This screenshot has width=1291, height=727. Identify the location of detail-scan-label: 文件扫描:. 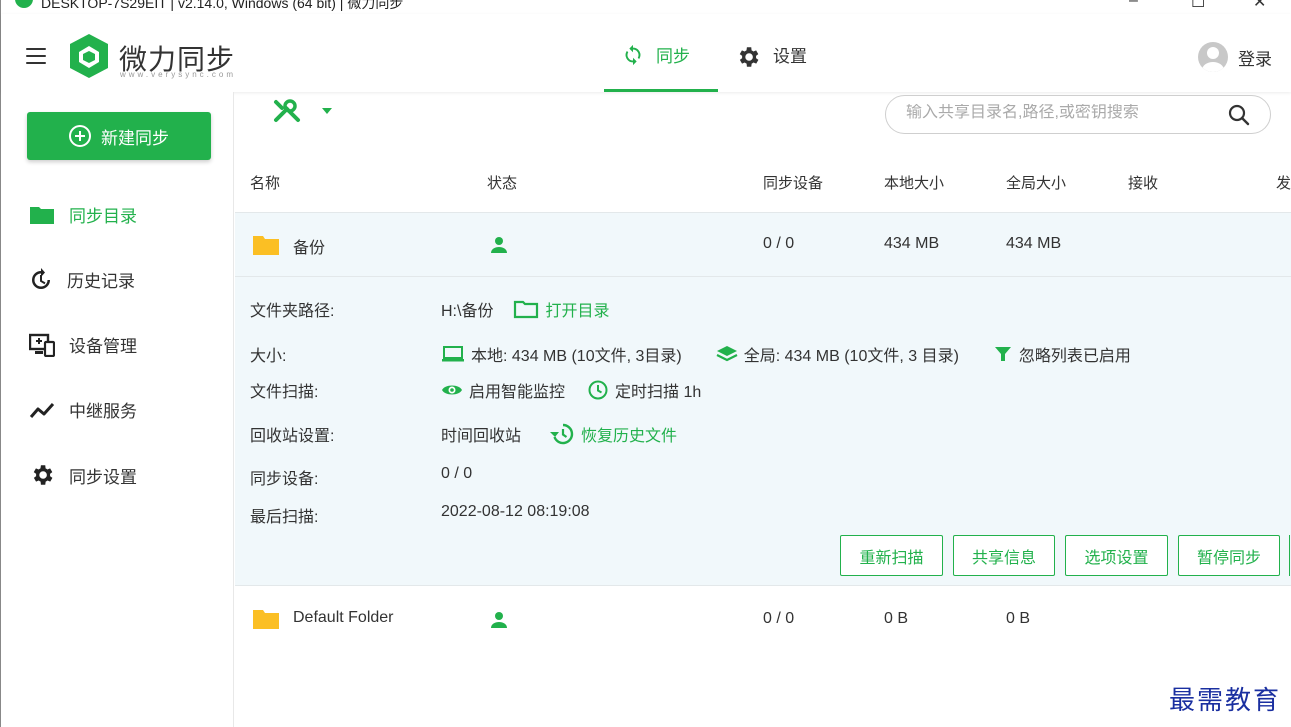
(284, 392).